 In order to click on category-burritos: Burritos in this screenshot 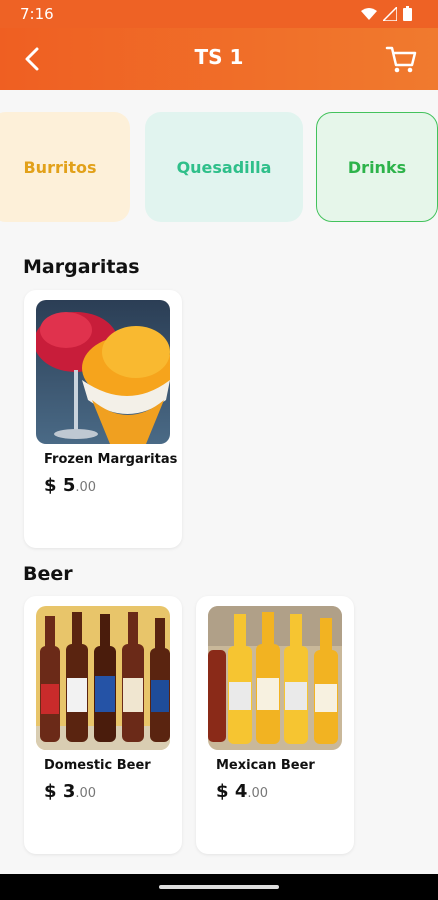, I will do `click(65, 167)`.